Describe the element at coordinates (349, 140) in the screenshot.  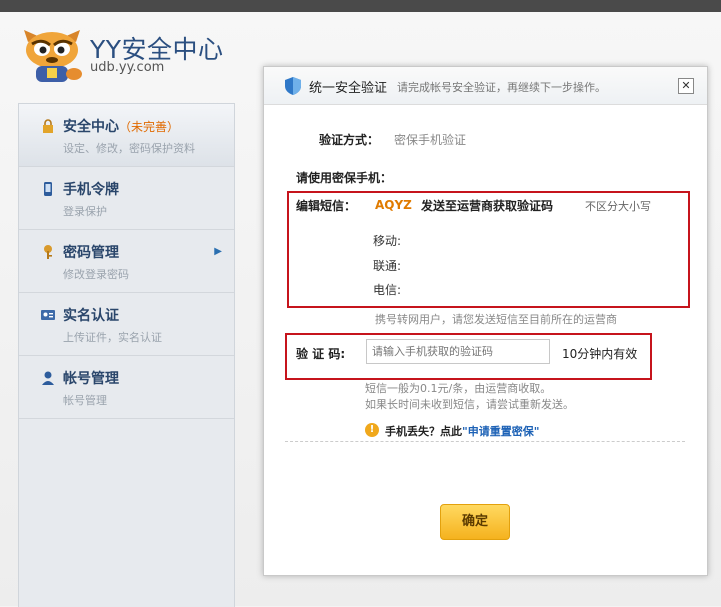
I see `method-label: 验证方式：` at that location.